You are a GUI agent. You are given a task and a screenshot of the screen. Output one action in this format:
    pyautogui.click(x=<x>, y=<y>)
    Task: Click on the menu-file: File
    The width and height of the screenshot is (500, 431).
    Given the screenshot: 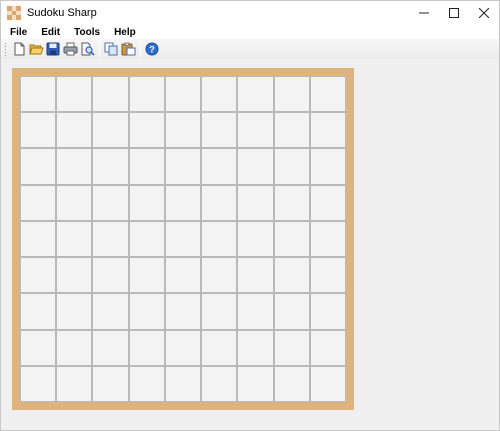 What is the action you would take?
    pyautogui.click(x=18, y=32)
    